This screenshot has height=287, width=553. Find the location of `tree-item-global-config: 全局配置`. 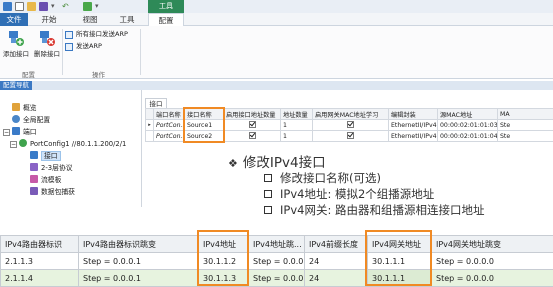

tree-item-global-config: 全局配置 is located at coordinates (31, 120).